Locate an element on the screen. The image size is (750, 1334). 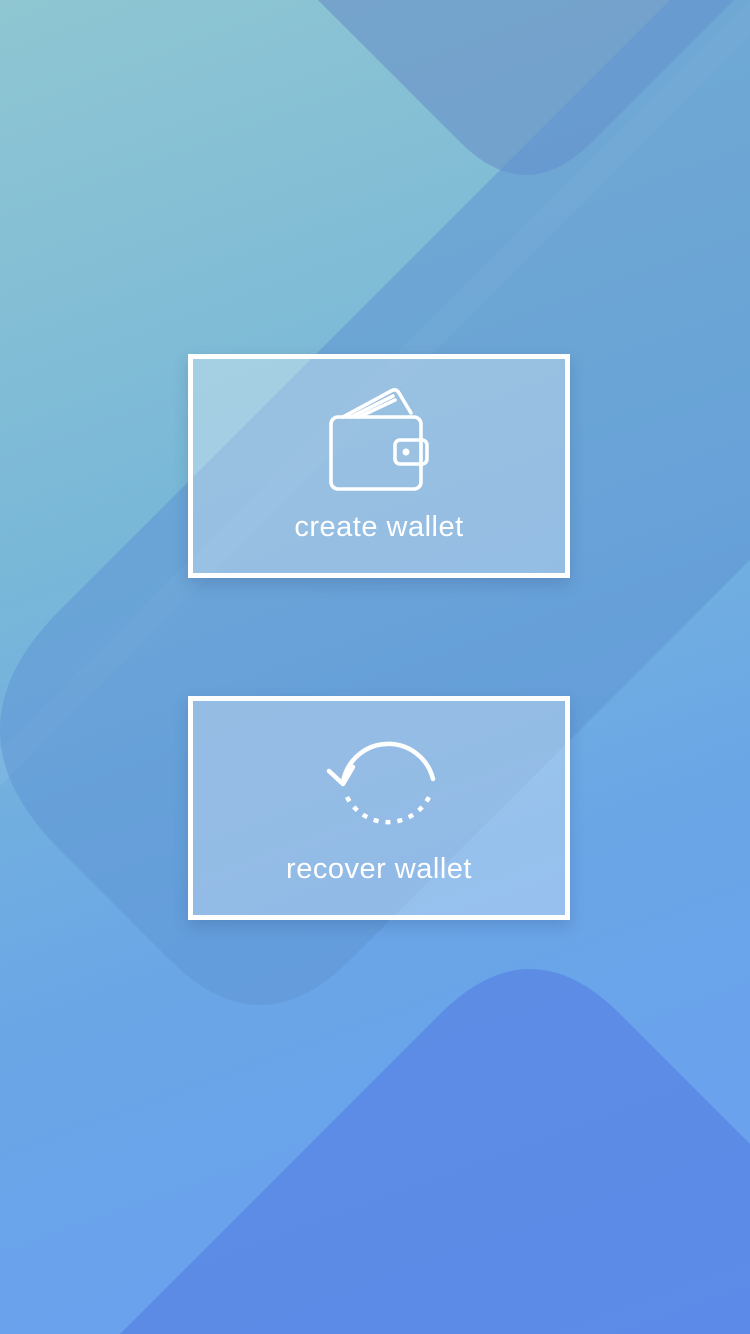
create-wallet-button: create wallet is located at coordinates (379, 466).